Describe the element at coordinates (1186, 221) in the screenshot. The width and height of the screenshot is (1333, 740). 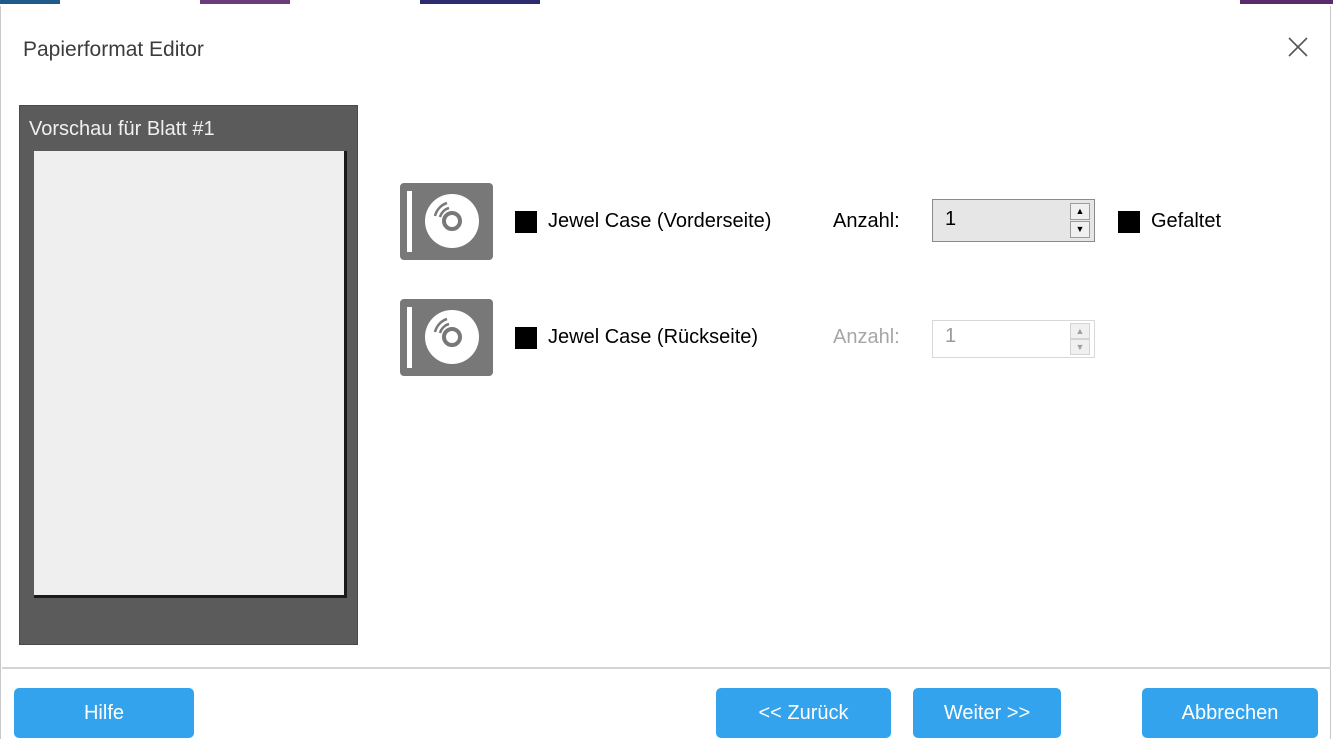
I see `gefaltet-label: Gefaltet` at that location.